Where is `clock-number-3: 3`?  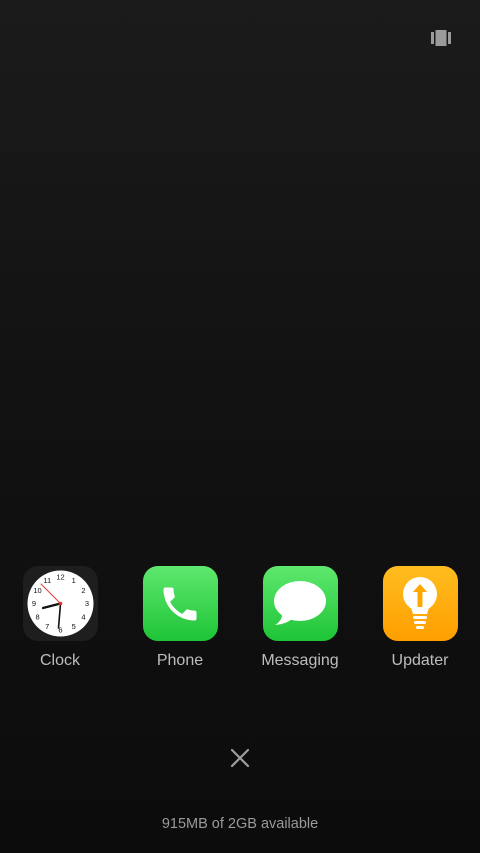
clock-number-3: 3 is located at coordinates (86, 603).